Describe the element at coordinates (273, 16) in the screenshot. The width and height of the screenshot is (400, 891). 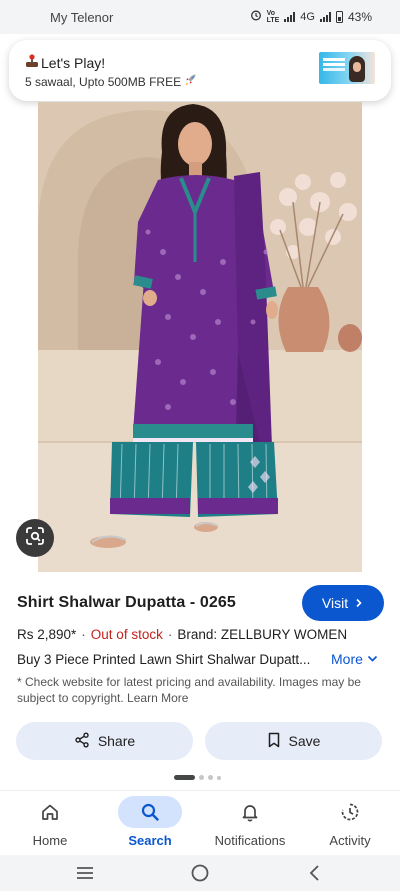
I see `volte-icon: Vo LTE` at that location.